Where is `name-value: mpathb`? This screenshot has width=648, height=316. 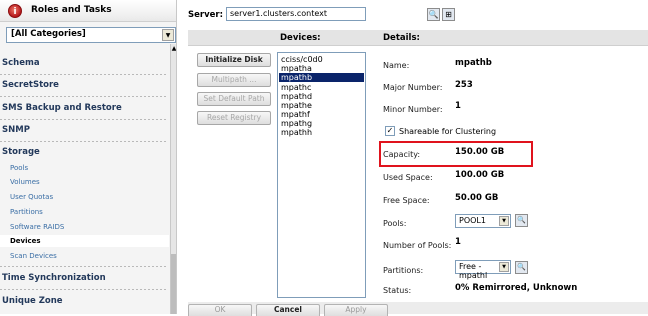
name-value: mpathb is located at coordinates (473, 63).